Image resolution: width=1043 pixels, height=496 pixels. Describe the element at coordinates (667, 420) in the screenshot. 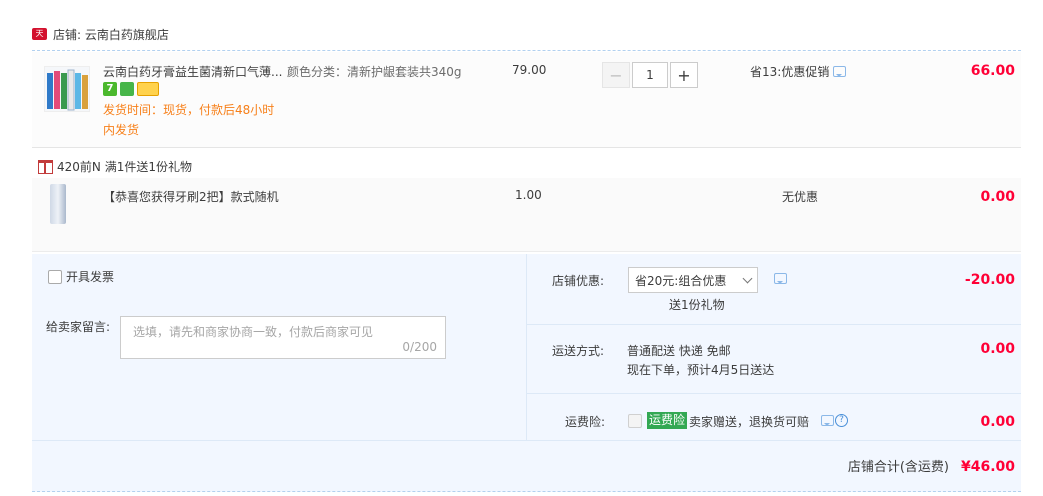

I see `insurance-tag: 运费险` at that location.